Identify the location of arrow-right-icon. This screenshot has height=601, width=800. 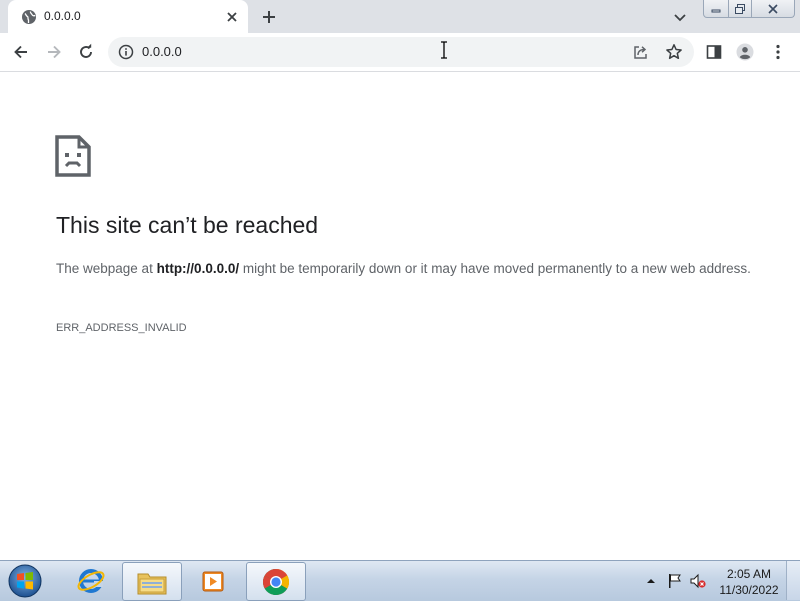
(54, 52).